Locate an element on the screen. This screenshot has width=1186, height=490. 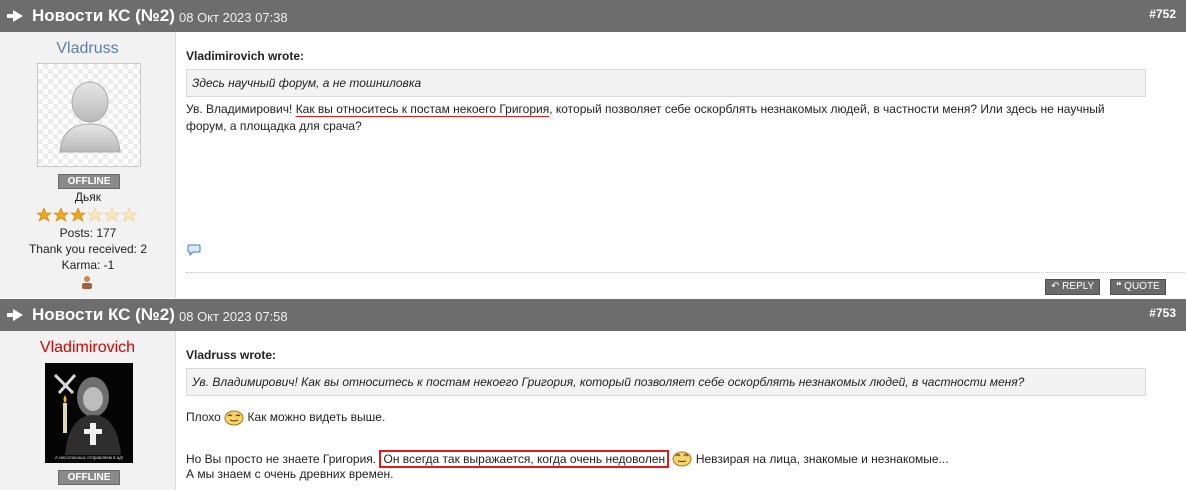
avatar-caption: А несогласных отправляем в ад! is located at coordinates (89, 457).